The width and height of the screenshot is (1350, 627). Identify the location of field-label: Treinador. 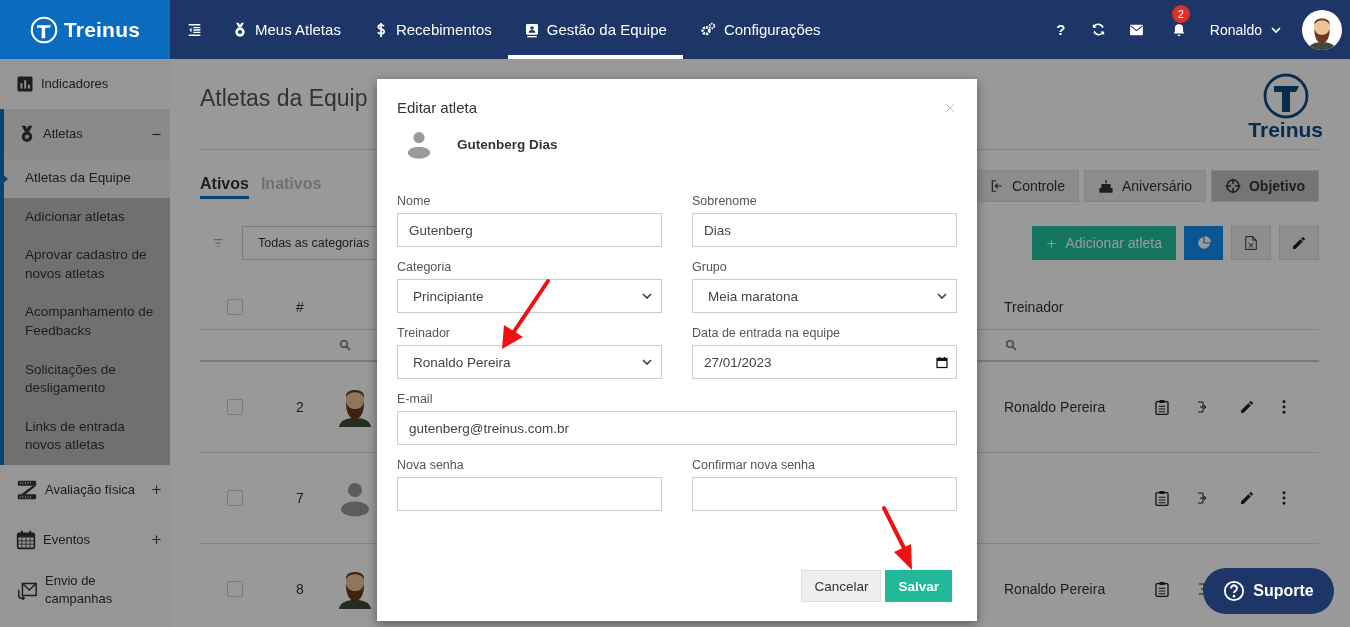
(424, 333).